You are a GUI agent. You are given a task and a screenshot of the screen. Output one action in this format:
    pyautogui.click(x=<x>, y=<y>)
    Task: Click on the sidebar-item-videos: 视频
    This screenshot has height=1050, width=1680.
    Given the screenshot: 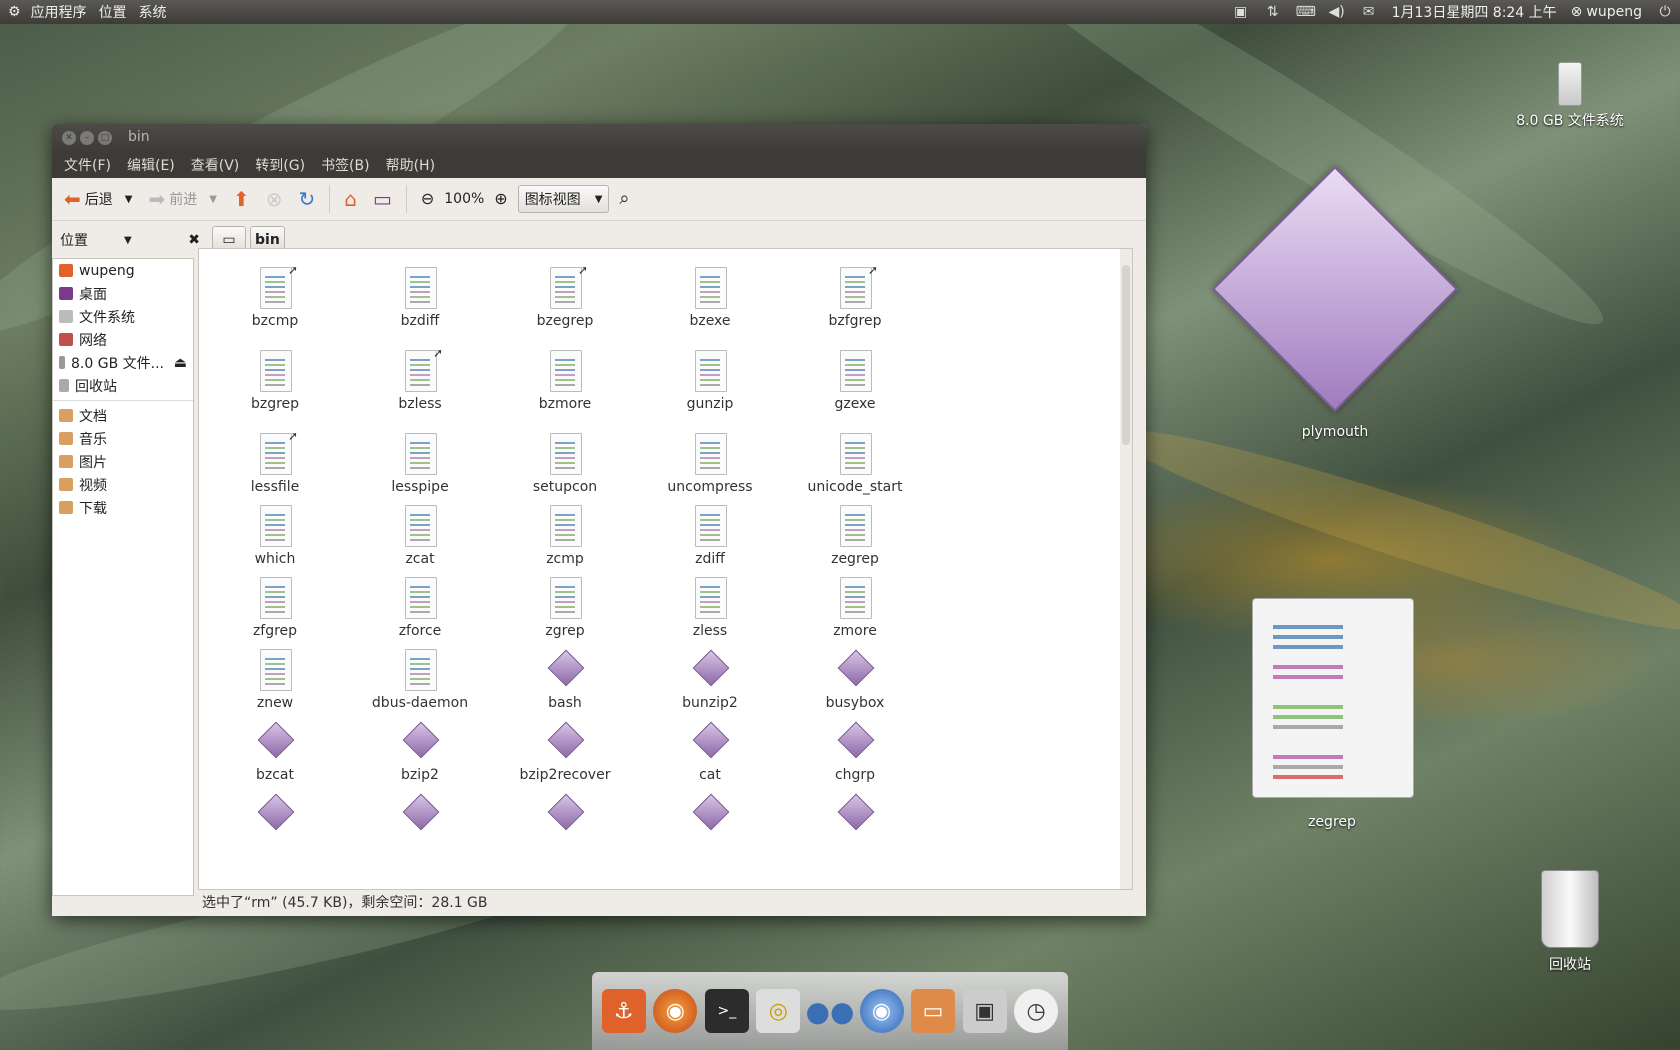 What is the action you would take?
    pyautogui.click(x=123, y=484)
    